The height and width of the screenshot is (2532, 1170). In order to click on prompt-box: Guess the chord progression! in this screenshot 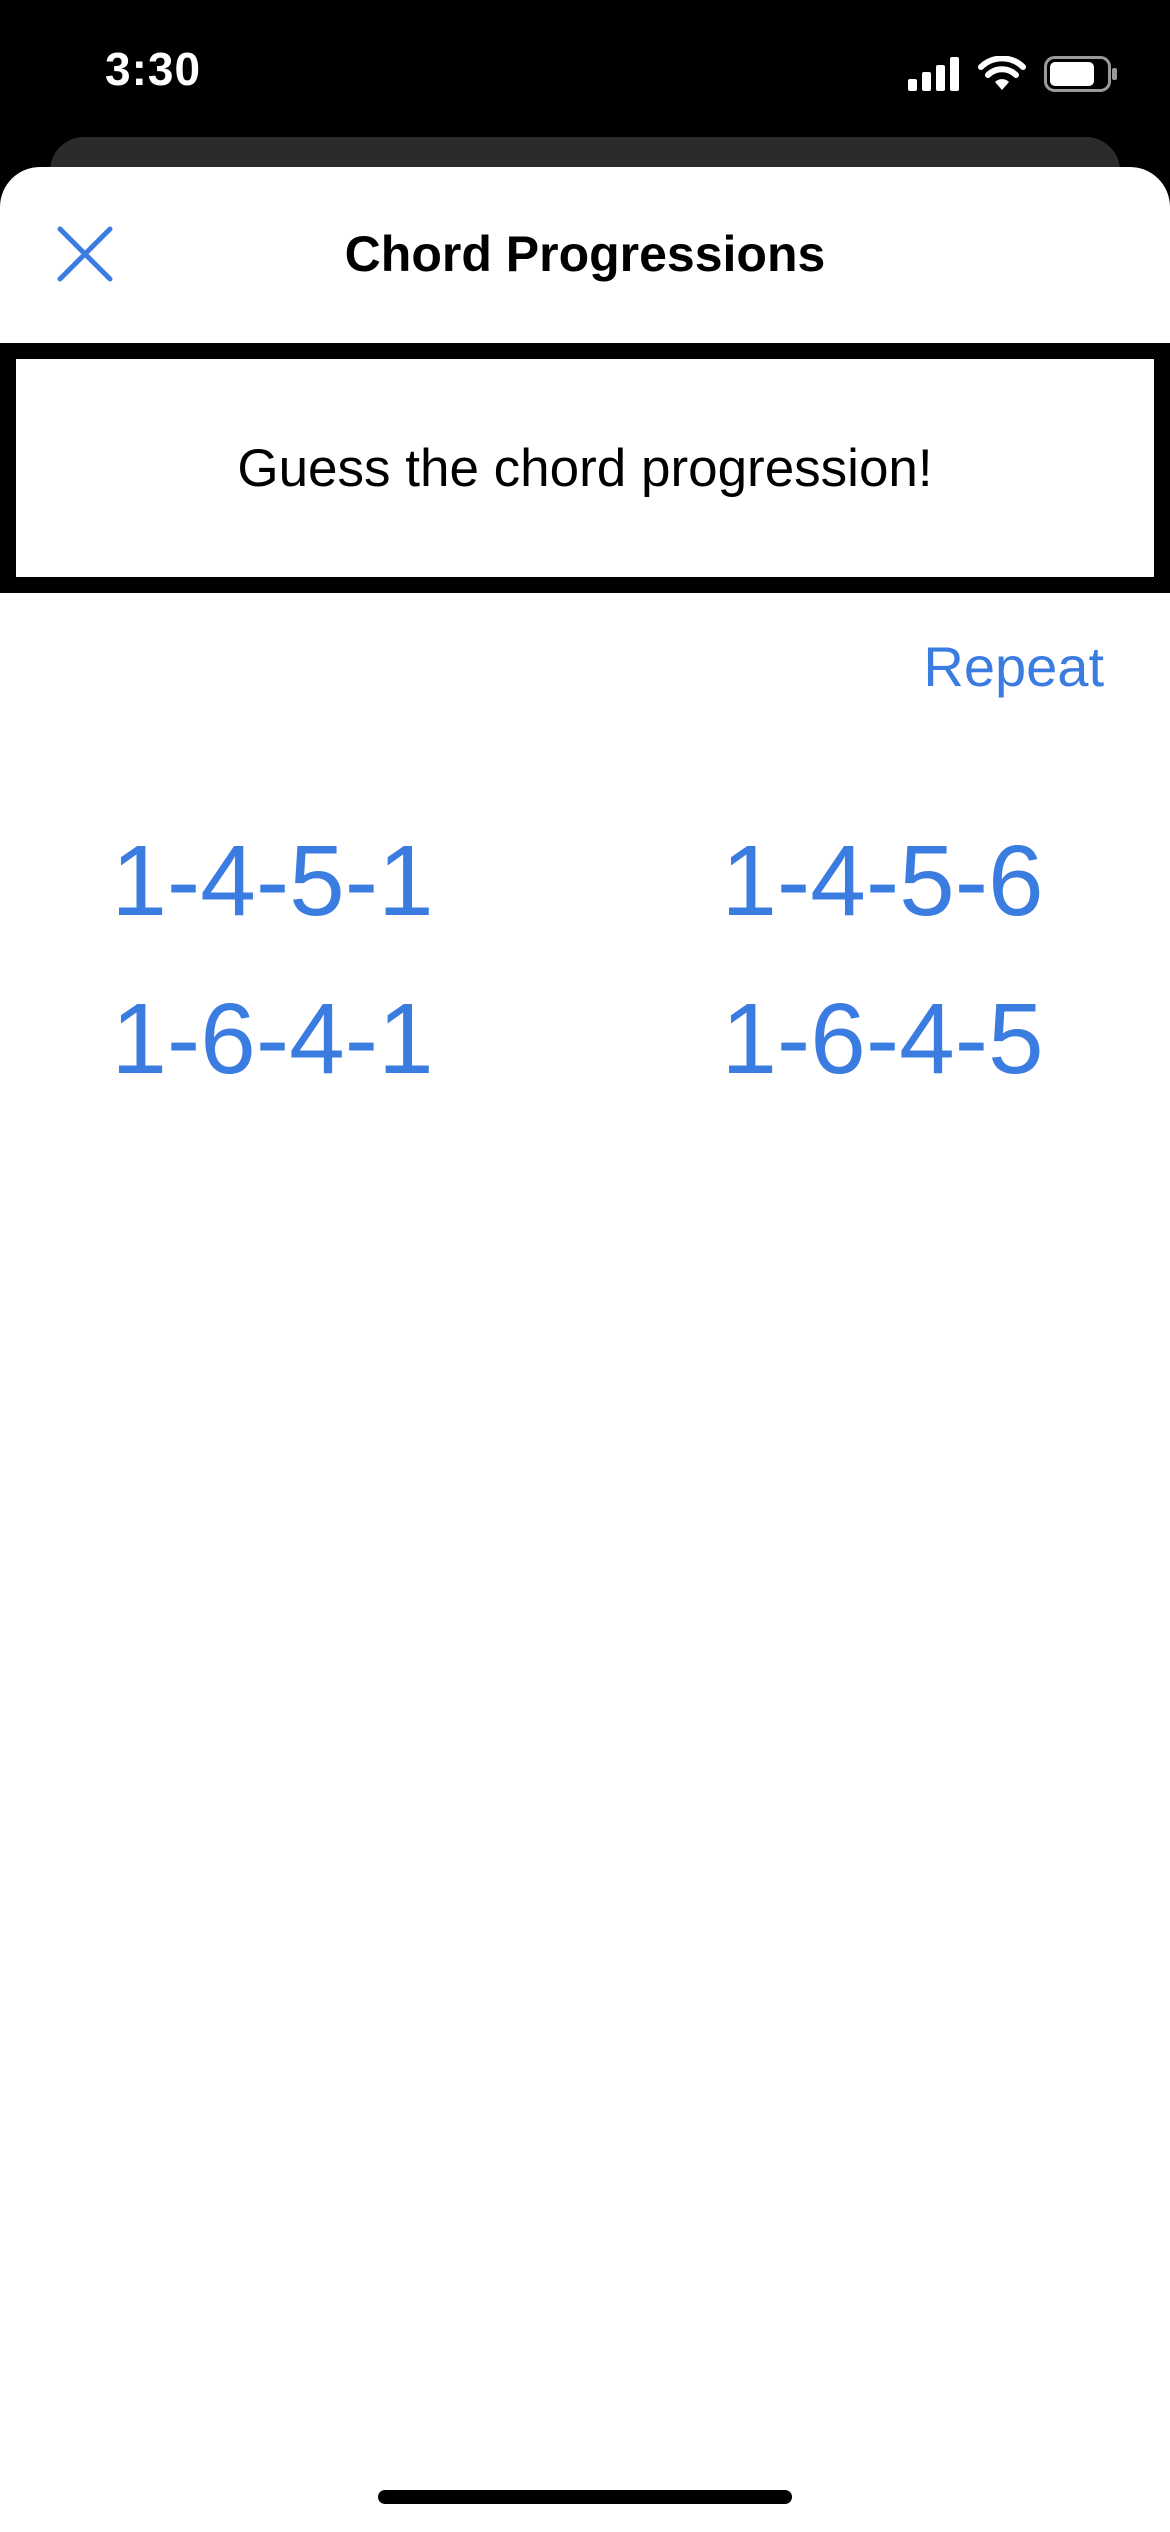, I will do `click(585, 468)`.